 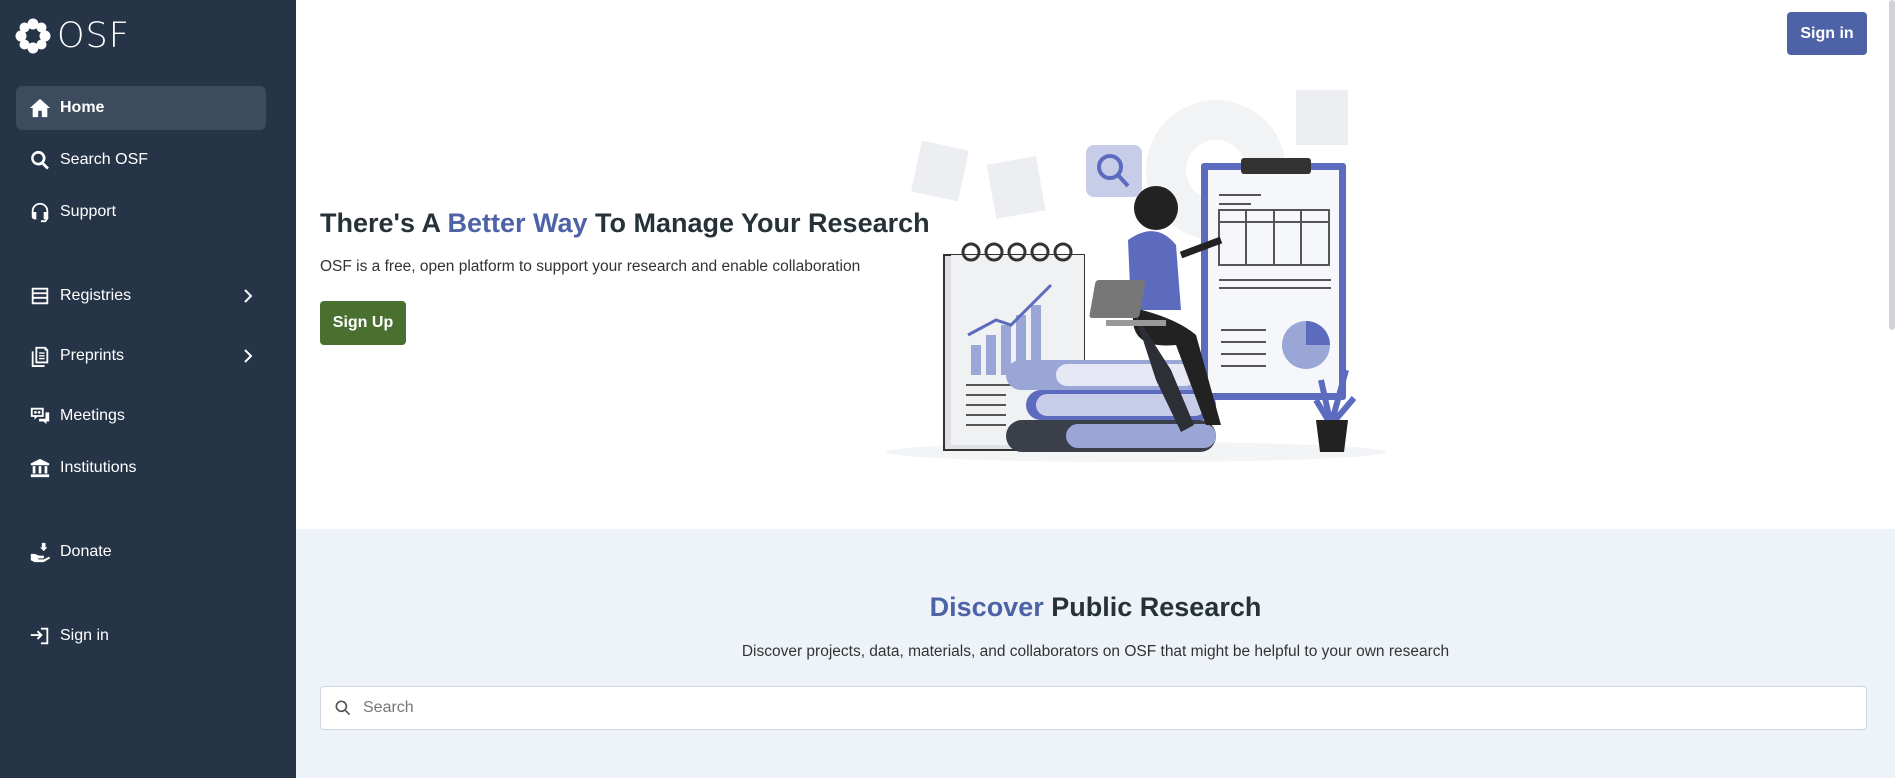 I want to click on sidebar-item-label: Home, so click(x=82, y=107).